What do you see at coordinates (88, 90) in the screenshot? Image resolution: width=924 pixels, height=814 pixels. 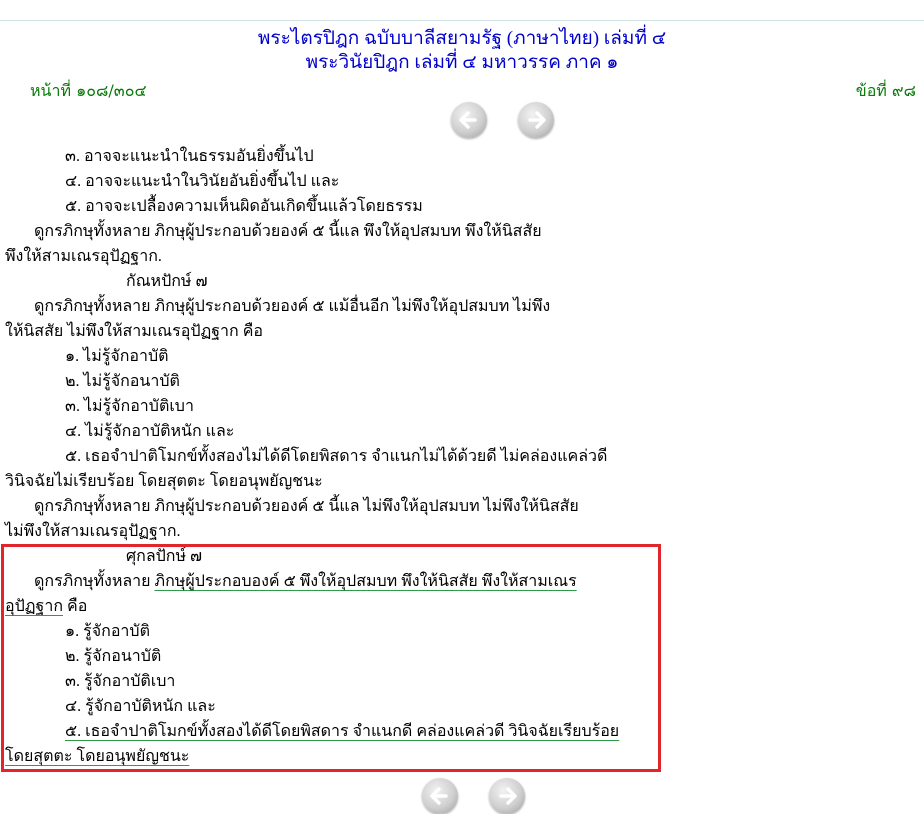 I see `page-number: หน้าที่ ๑๐๘/๓๐๔` at bounding box center [88, 90].